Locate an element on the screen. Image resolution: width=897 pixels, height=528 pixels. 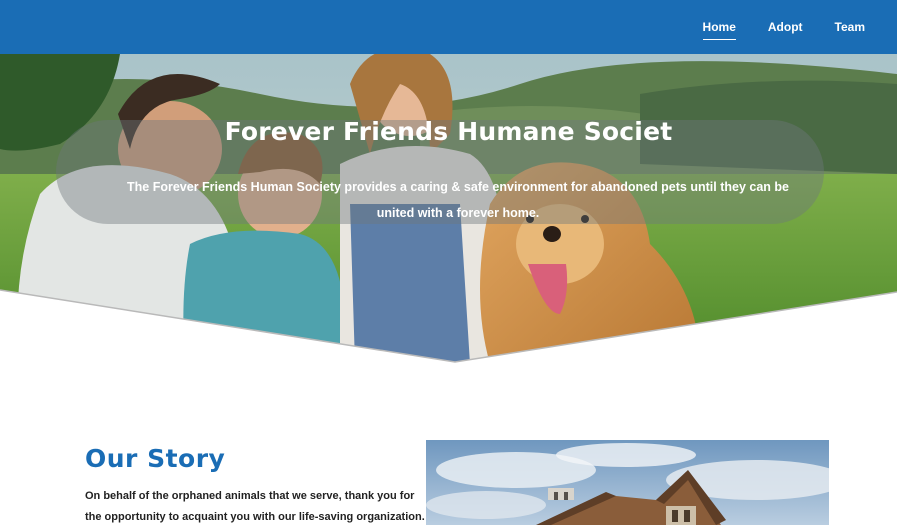
story-image is located at coordinates (627, 482).